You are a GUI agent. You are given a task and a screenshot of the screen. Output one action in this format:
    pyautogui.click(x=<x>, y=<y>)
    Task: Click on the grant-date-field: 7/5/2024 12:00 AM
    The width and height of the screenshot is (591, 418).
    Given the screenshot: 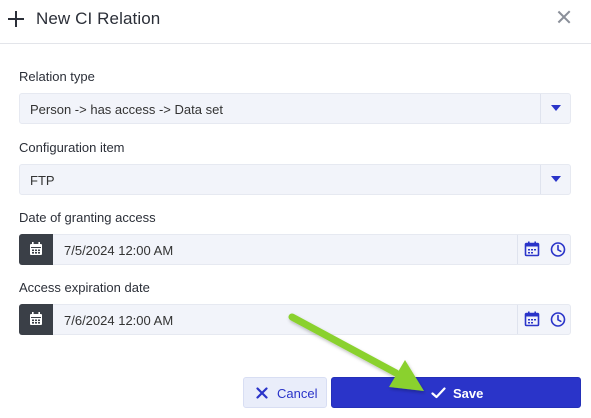 What is the action you would take?
    pyautogui.click(x=295, y=249)
    